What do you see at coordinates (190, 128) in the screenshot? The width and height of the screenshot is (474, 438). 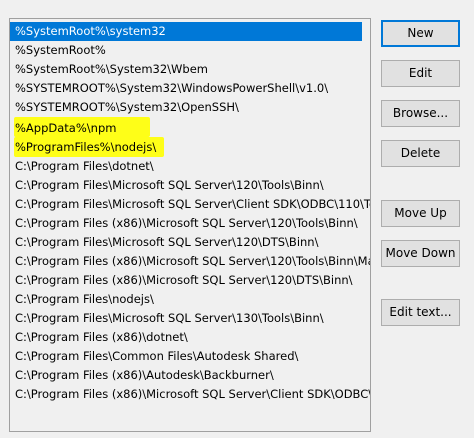 I see `list-item-highlighted: %AppData%\npm` at bounding box center [190, 128].